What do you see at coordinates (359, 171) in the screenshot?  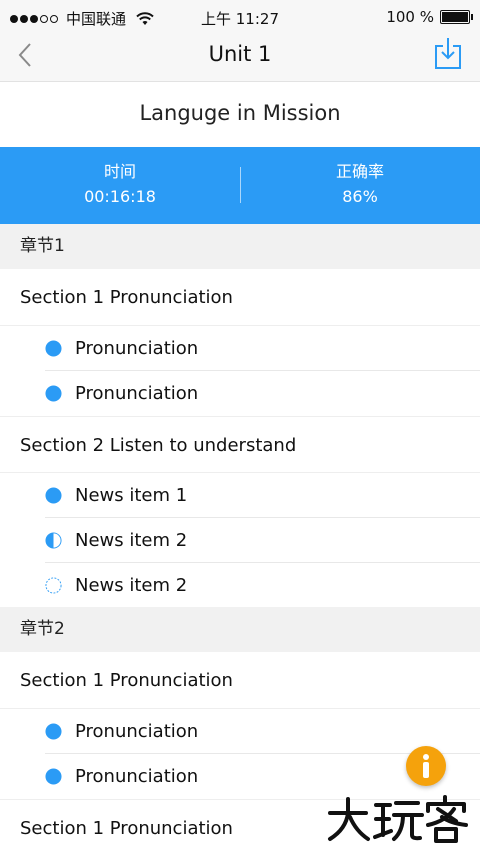 I see `stat-accuracy-label: 正确率` at bounding box center [359, 171].